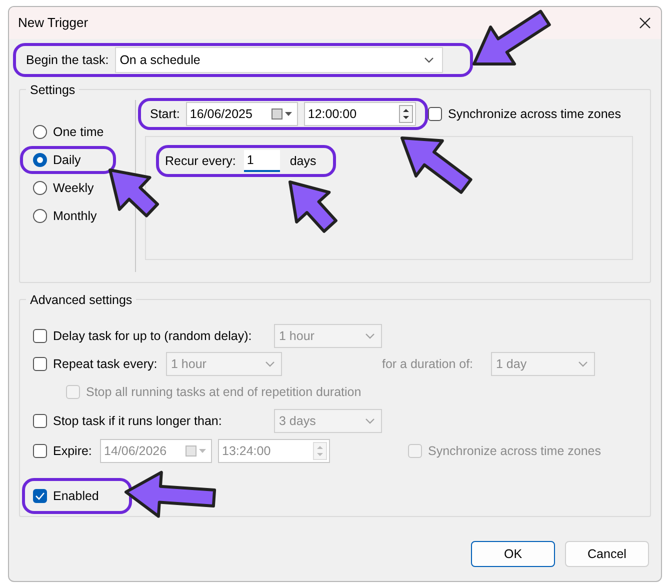  Describe the element at coordinates (67, 160) in the screenshot. I see `radio-label: Daily` at that location.